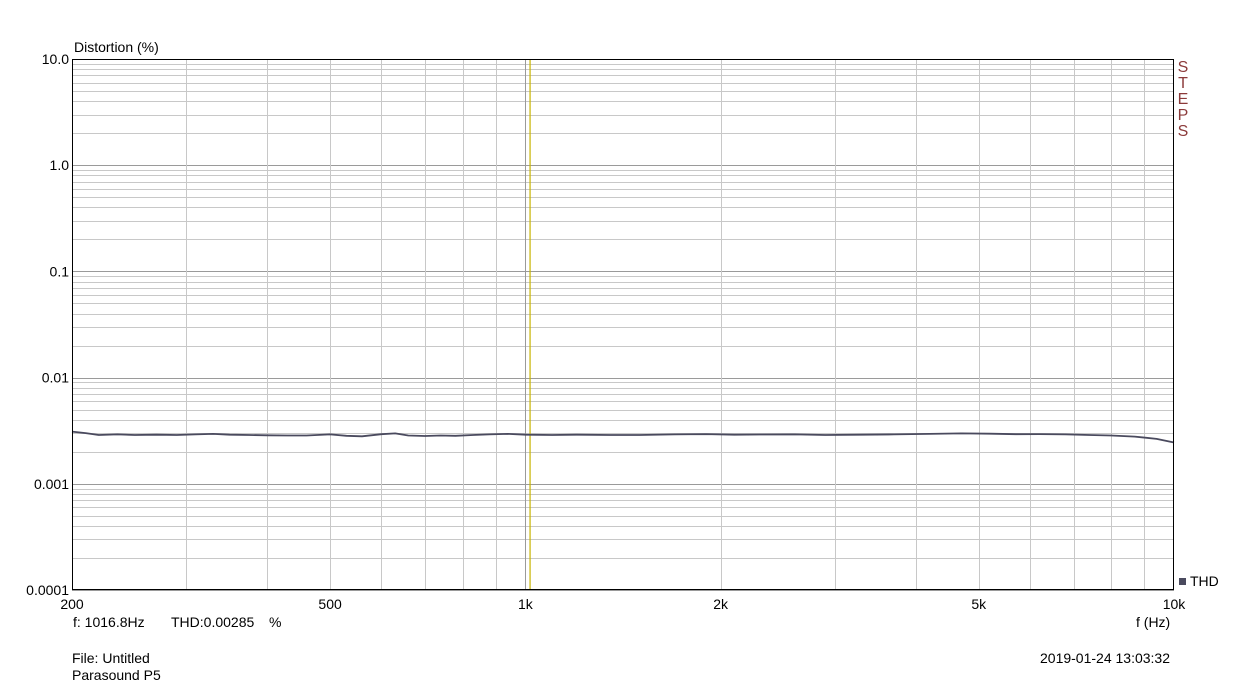  I want to click on timestamp: 2019-01-24 13:03:32, so click(1105, 658).